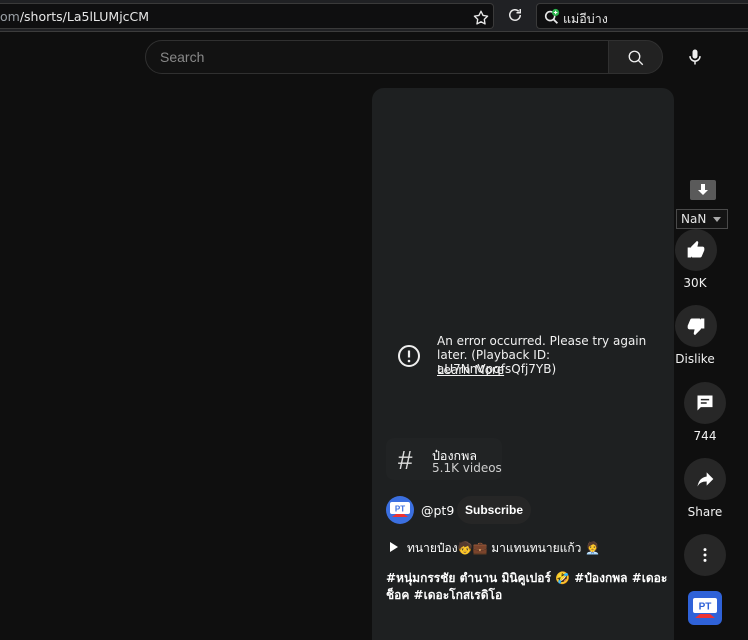 The width and height of the screenshot is (748, 640). What do you see at coordinates (437, 510) in the screenshot?
I see `channel-handle: @pt9` at bounding box center [437, 510].